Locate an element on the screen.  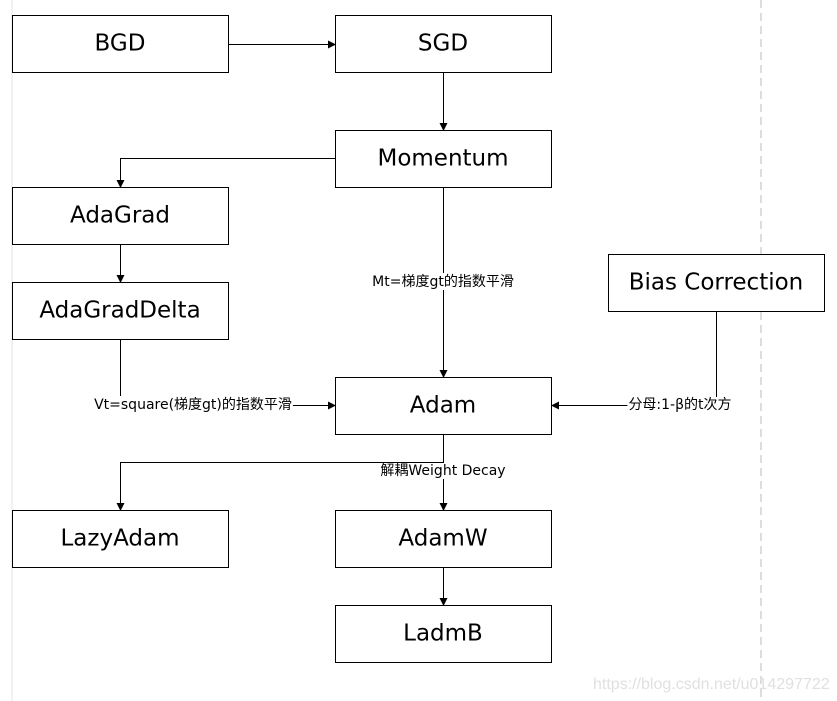
node-bias: Bias Correction is located at coordinates (716, 283).